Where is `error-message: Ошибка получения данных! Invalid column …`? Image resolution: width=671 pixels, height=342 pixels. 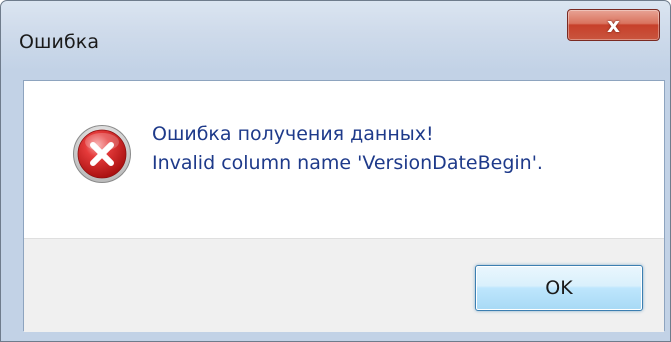
error-message: Ошибка получения данных! Invalid column … is located at coordinates (347, 149).